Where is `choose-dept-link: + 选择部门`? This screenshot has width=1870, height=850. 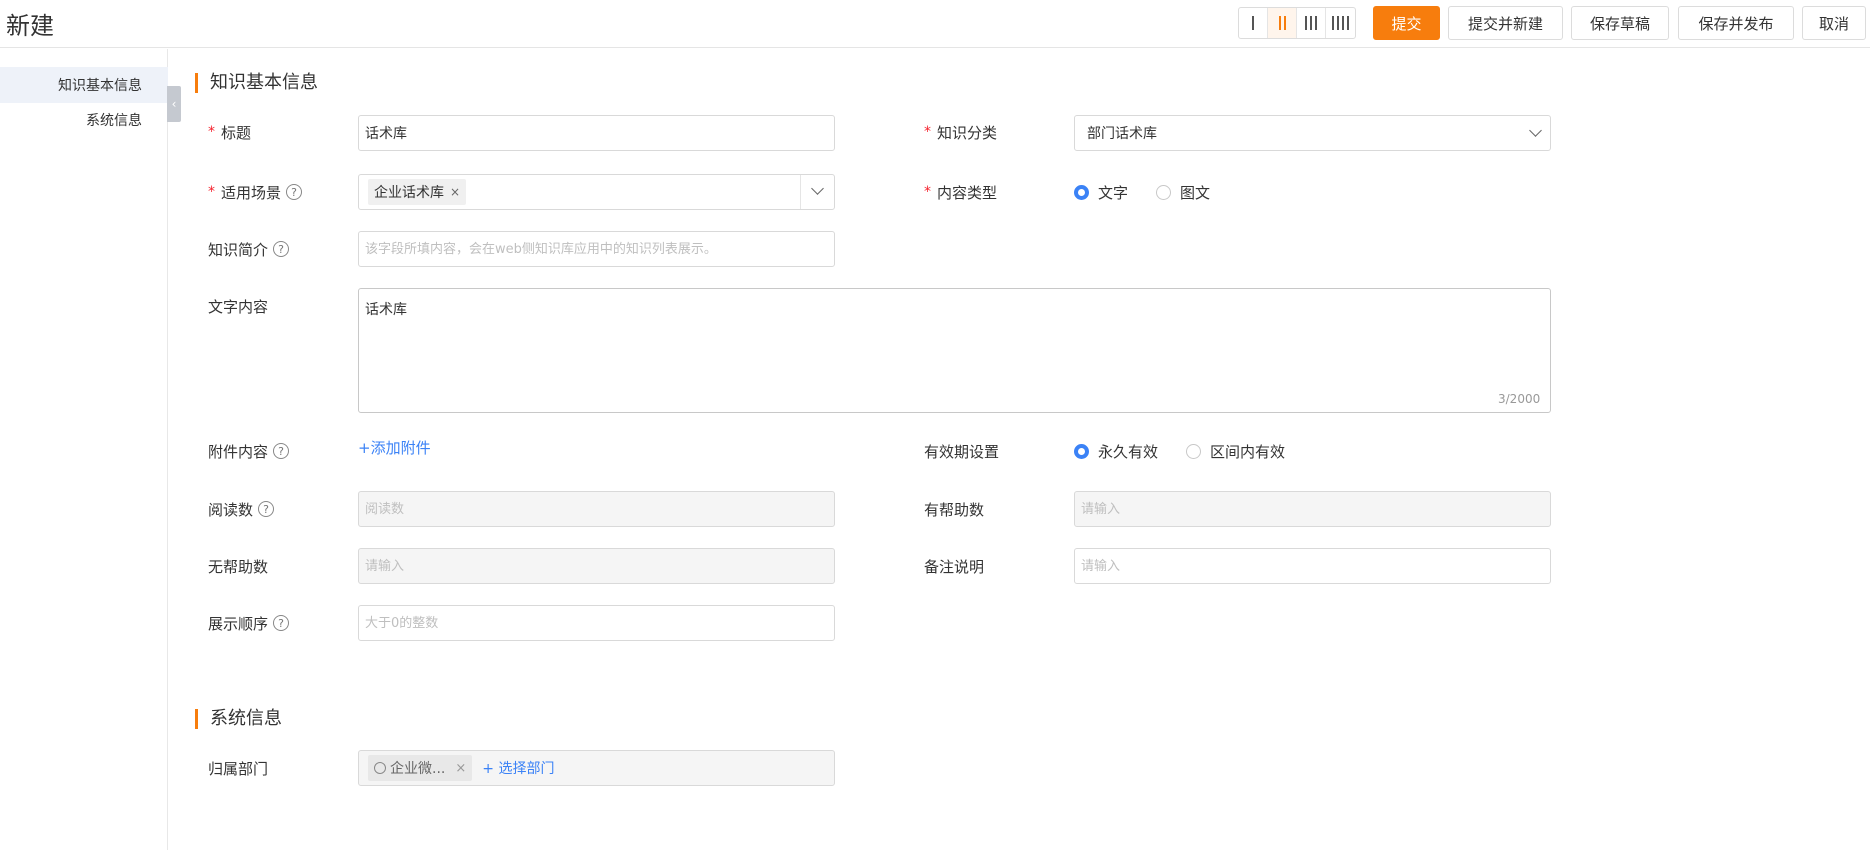
choose-dept-link: + 选择部门 is located at coordinates (518, 768).